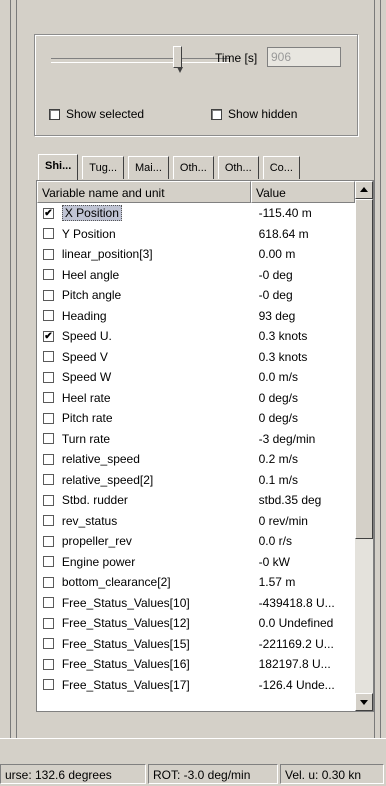 The width and height of the screenshot is (386, 786). Describe the element at coordinates (277, 254) in the screenshot. I see `variable-value: 0.00 m` at that location.